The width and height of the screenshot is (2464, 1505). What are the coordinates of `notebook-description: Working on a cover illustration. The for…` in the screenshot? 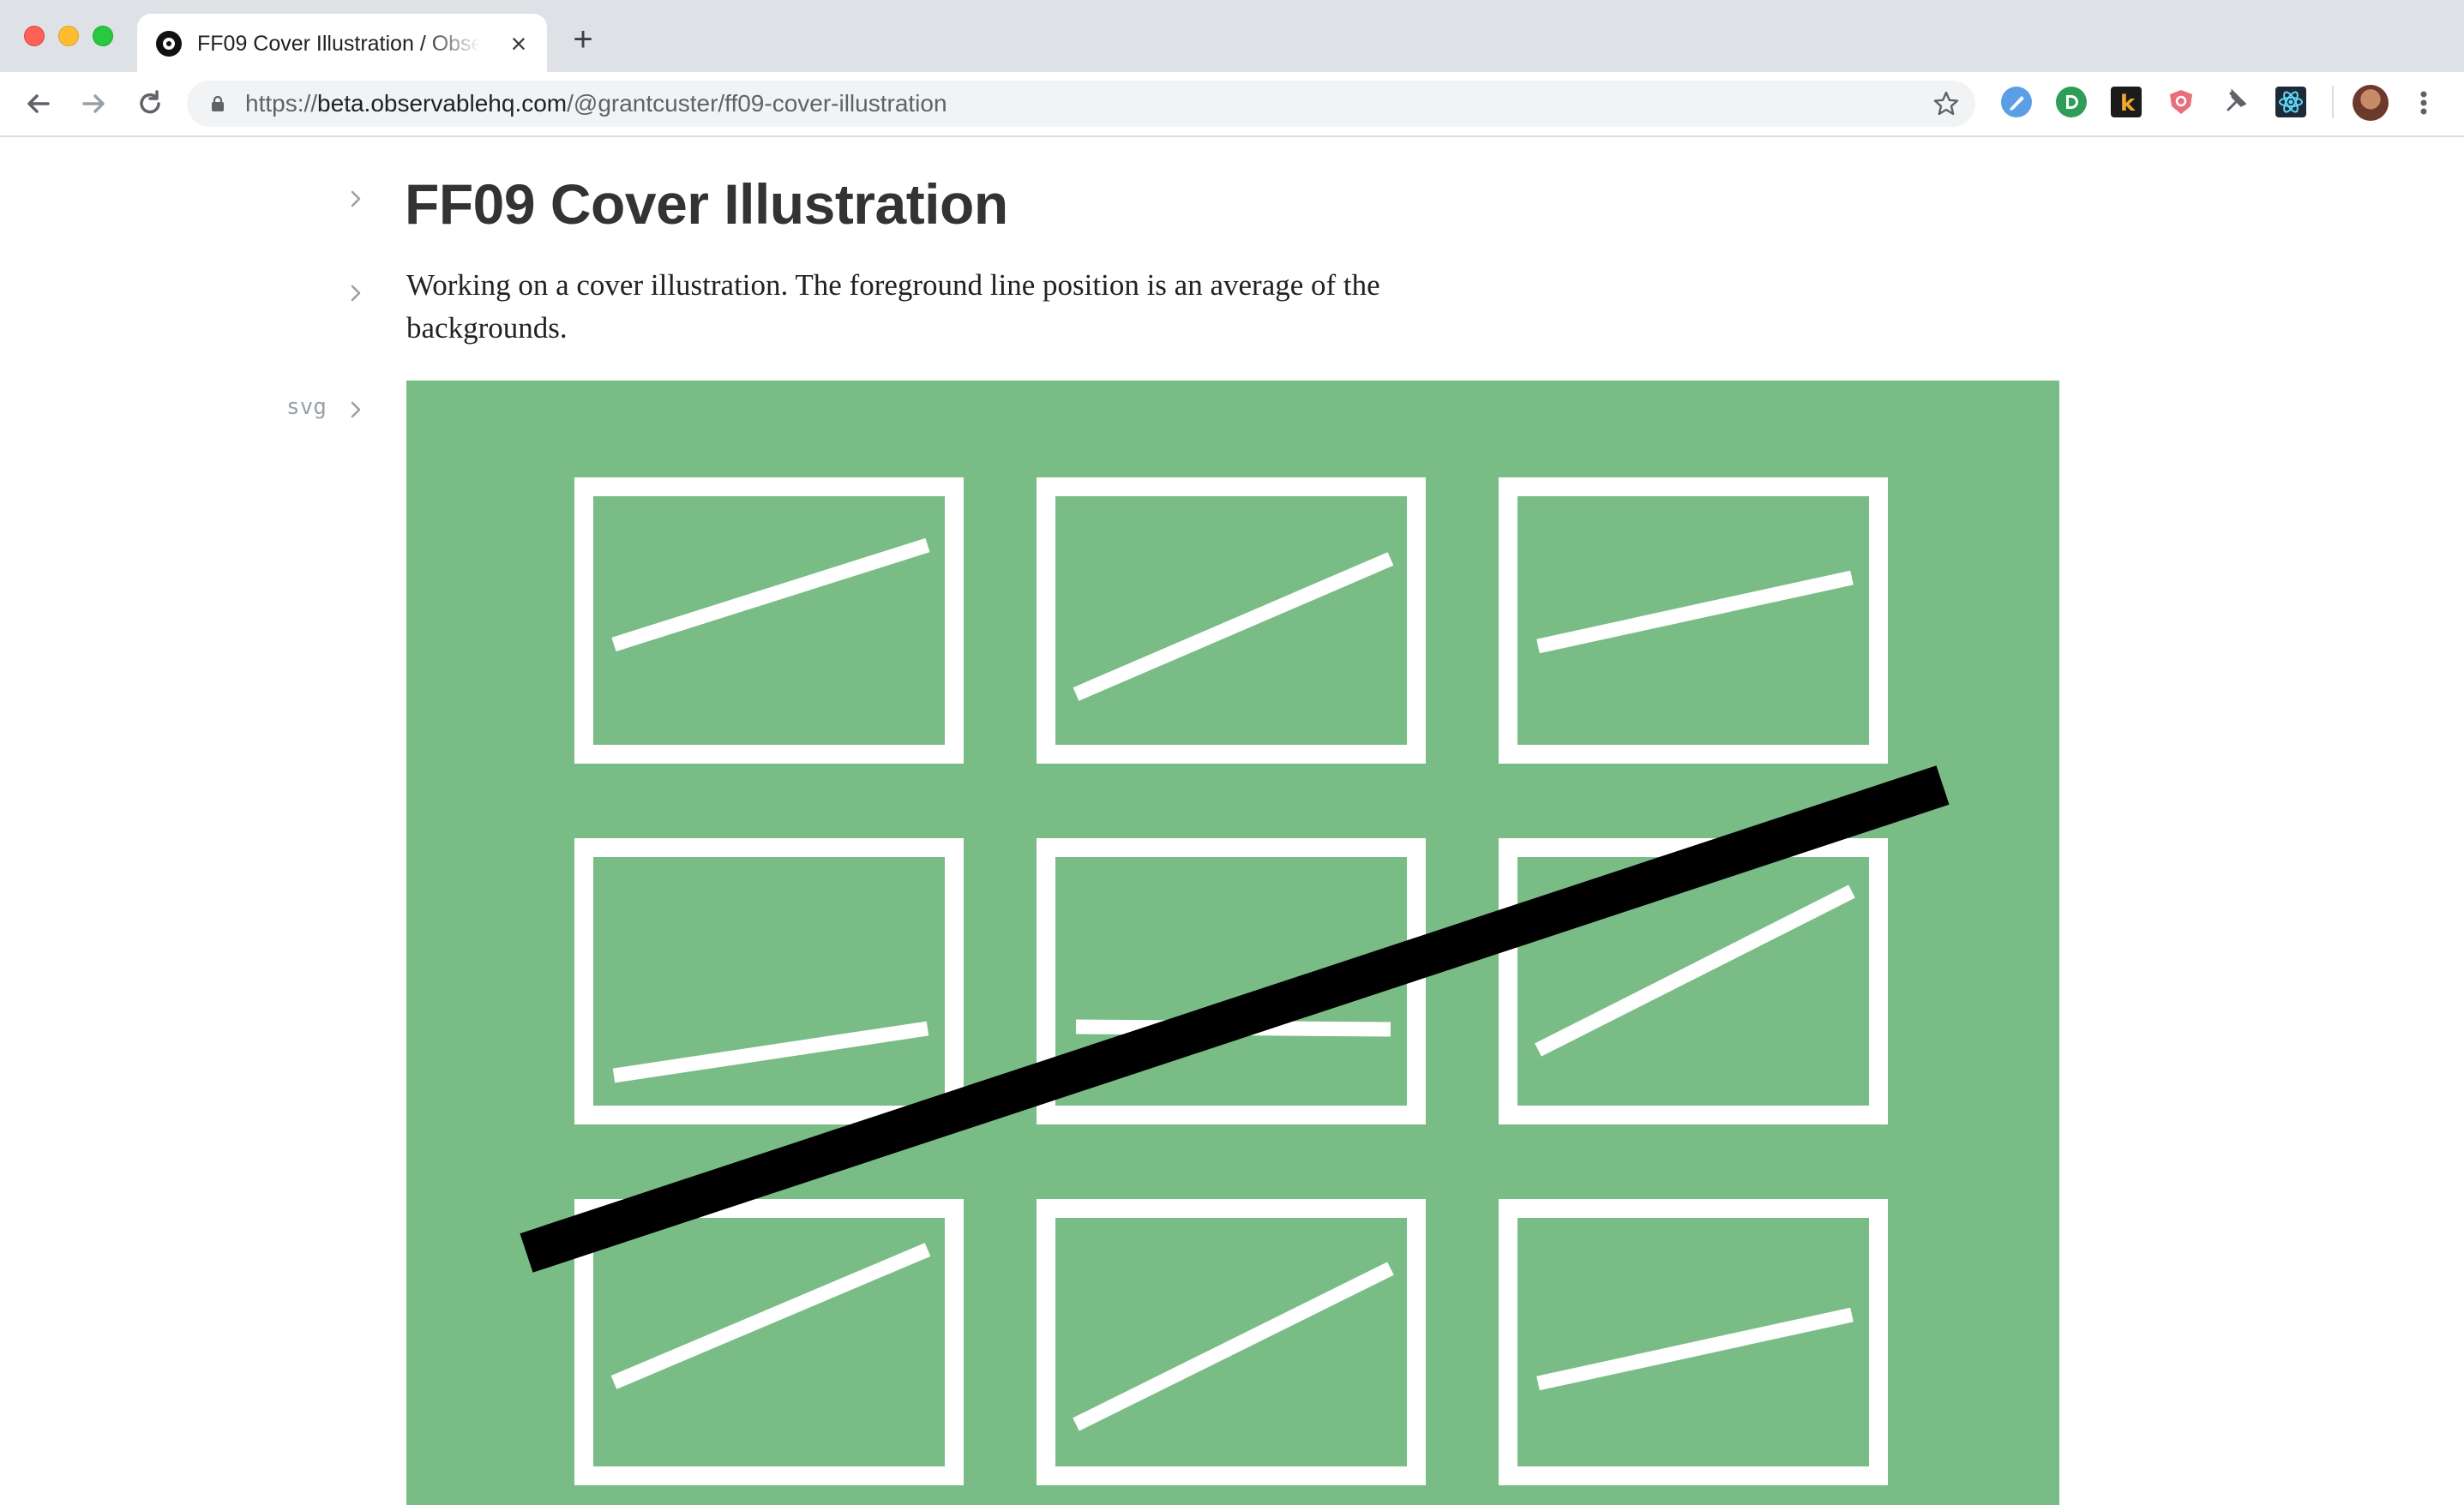 It's located at (893, 306).